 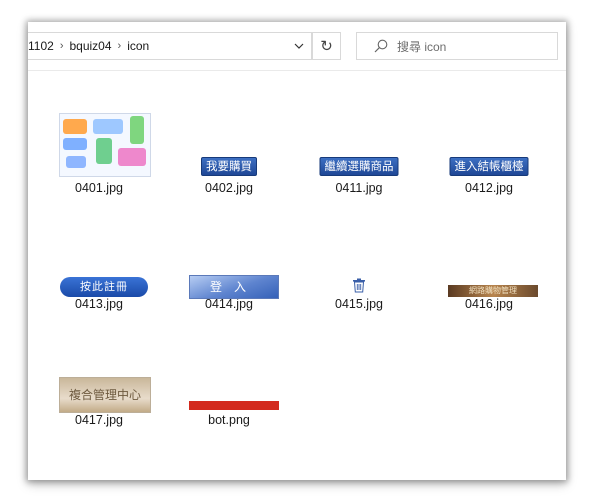 What do you see at coordinates (229, 188) in the screenshot?
I see `file-name: 0402.jpg` at bounding box center [229, 188].